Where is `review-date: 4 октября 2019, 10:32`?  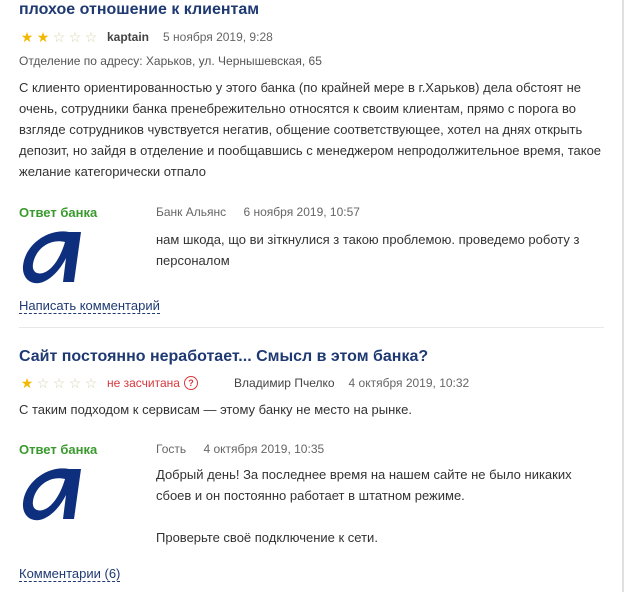
review-date: 4 октября 2019, 10:32 is located at coordinates (409, 383).